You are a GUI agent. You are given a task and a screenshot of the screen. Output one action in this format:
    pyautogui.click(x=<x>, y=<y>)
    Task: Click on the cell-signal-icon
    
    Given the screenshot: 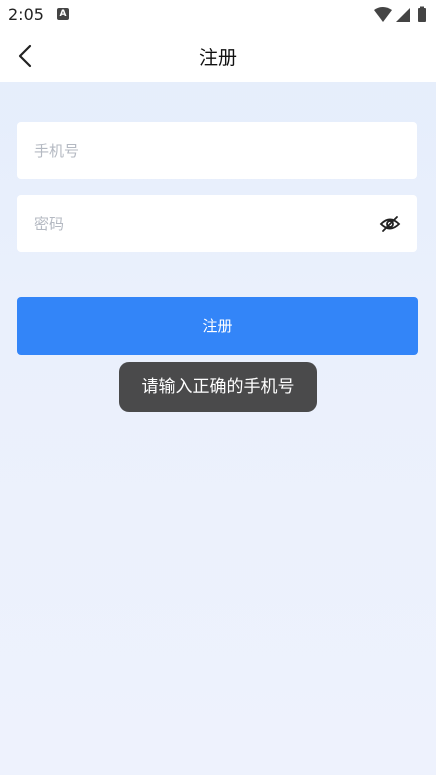 What is the action you would take?
    pyautogui.click(x=403, y=15)
    